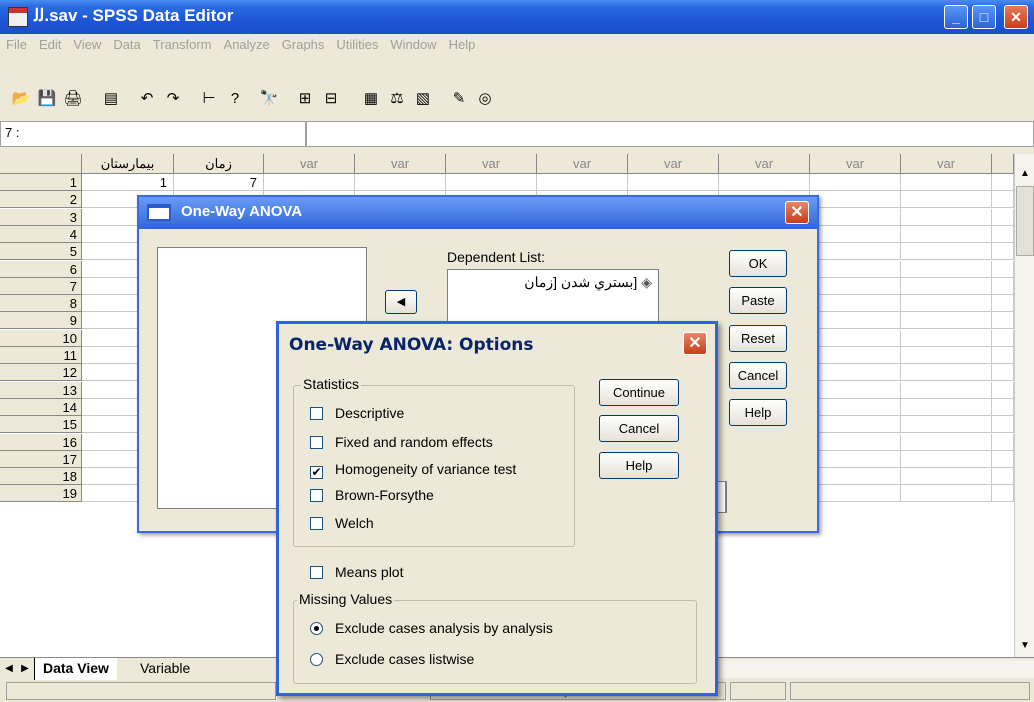  I want to click on tab-next-icon: ▶, so click(25, 669).